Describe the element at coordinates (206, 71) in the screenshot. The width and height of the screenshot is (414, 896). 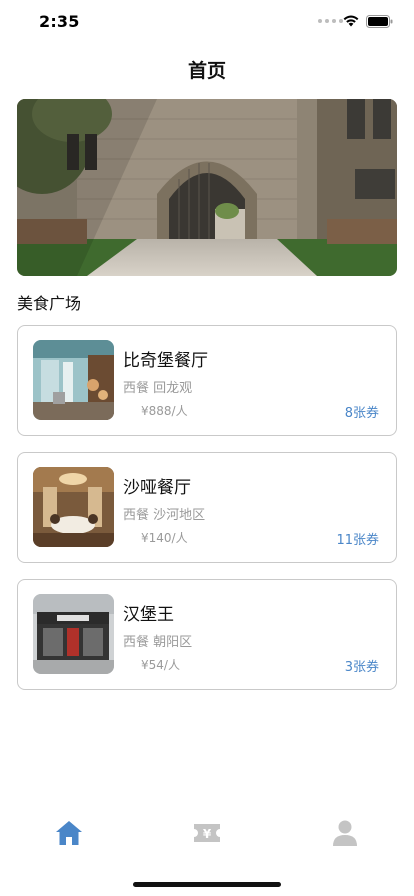
I see `page-title: 首页` at that location.